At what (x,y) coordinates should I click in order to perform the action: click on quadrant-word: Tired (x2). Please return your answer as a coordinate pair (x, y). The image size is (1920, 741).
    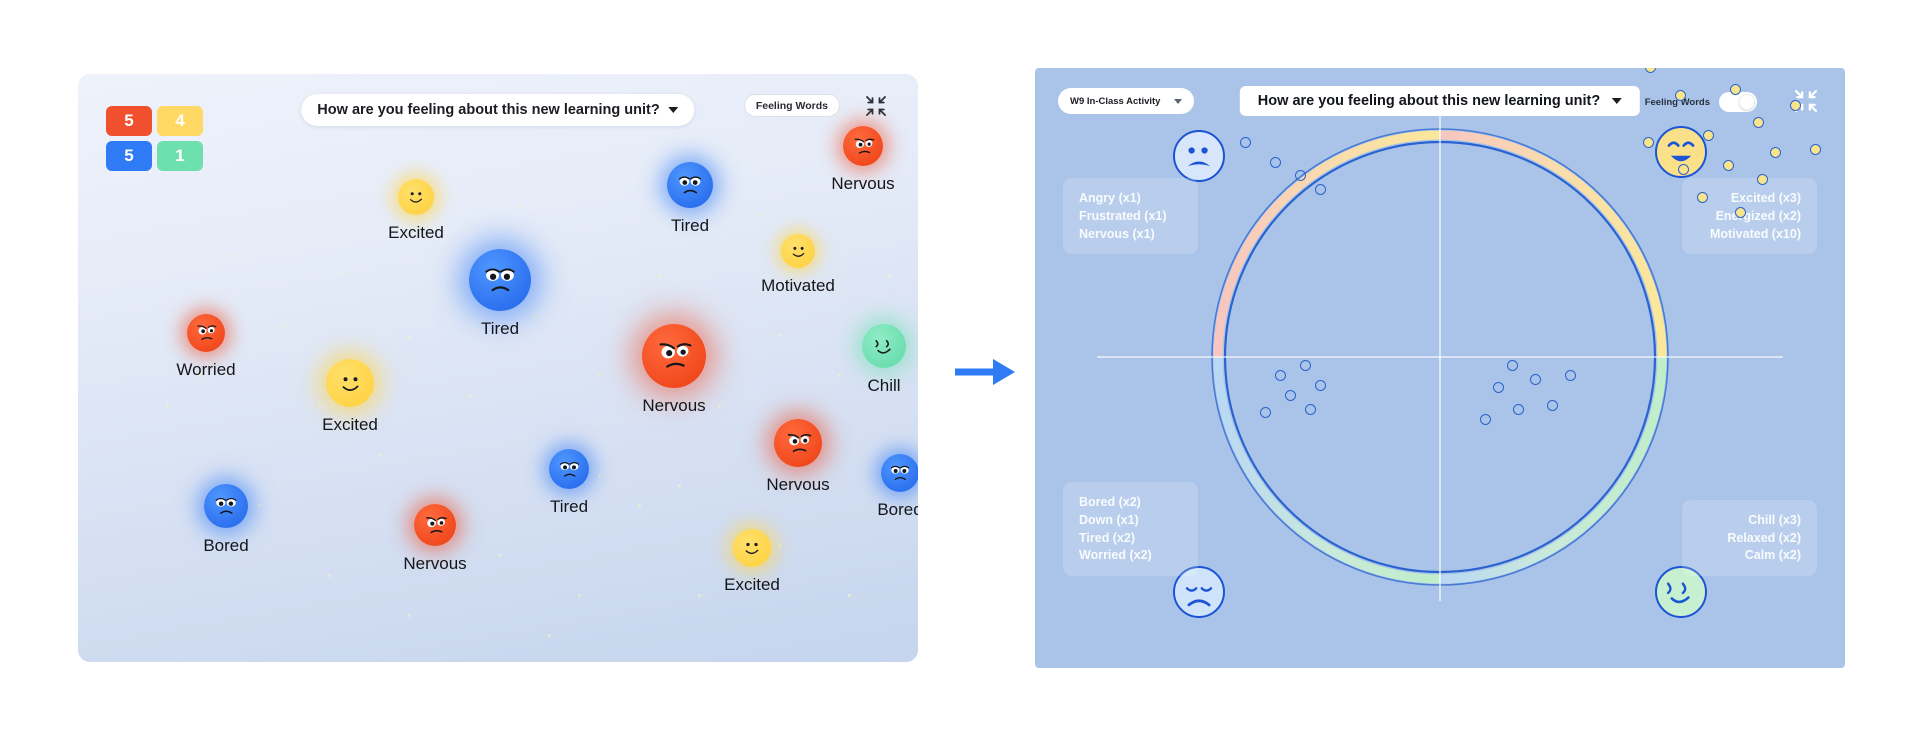
    Looking at the image, I should click on (1107, 537).